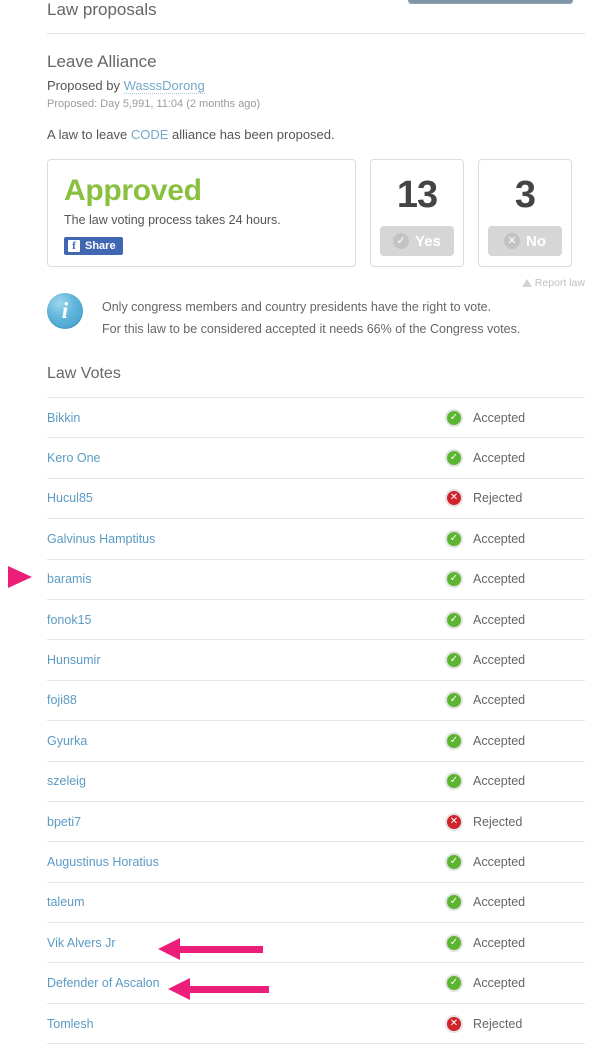  I want to click on report-law-label: Report law, so click(559, 283).